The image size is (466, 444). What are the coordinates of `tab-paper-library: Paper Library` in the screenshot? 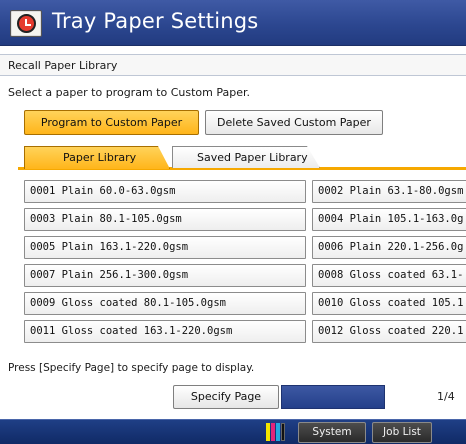 It's located at (97, 157).